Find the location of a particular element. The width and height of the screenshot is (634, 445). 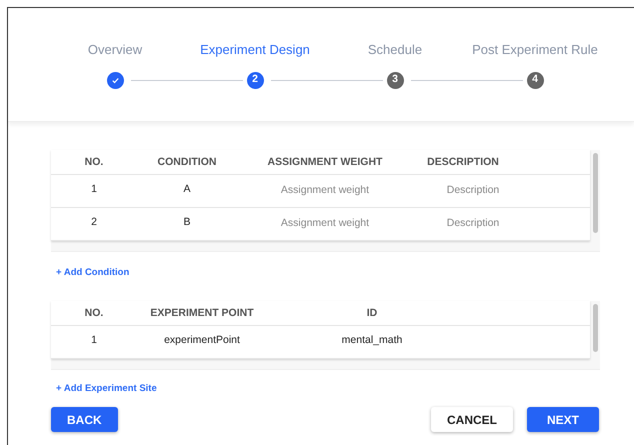

column-header: DESCRIPTION is located at coordinates (463, 162).